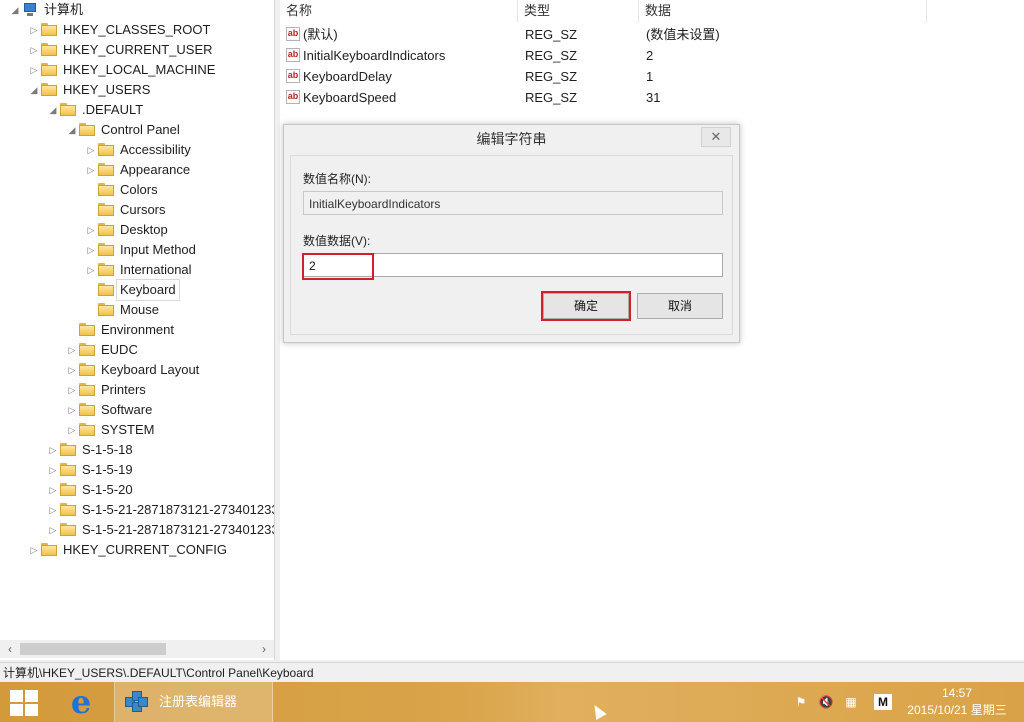 The image size is (1024, 722). Describe the element at coordinates (883, 702) in the screenshot. I see `ime-indicator: M` at that location.